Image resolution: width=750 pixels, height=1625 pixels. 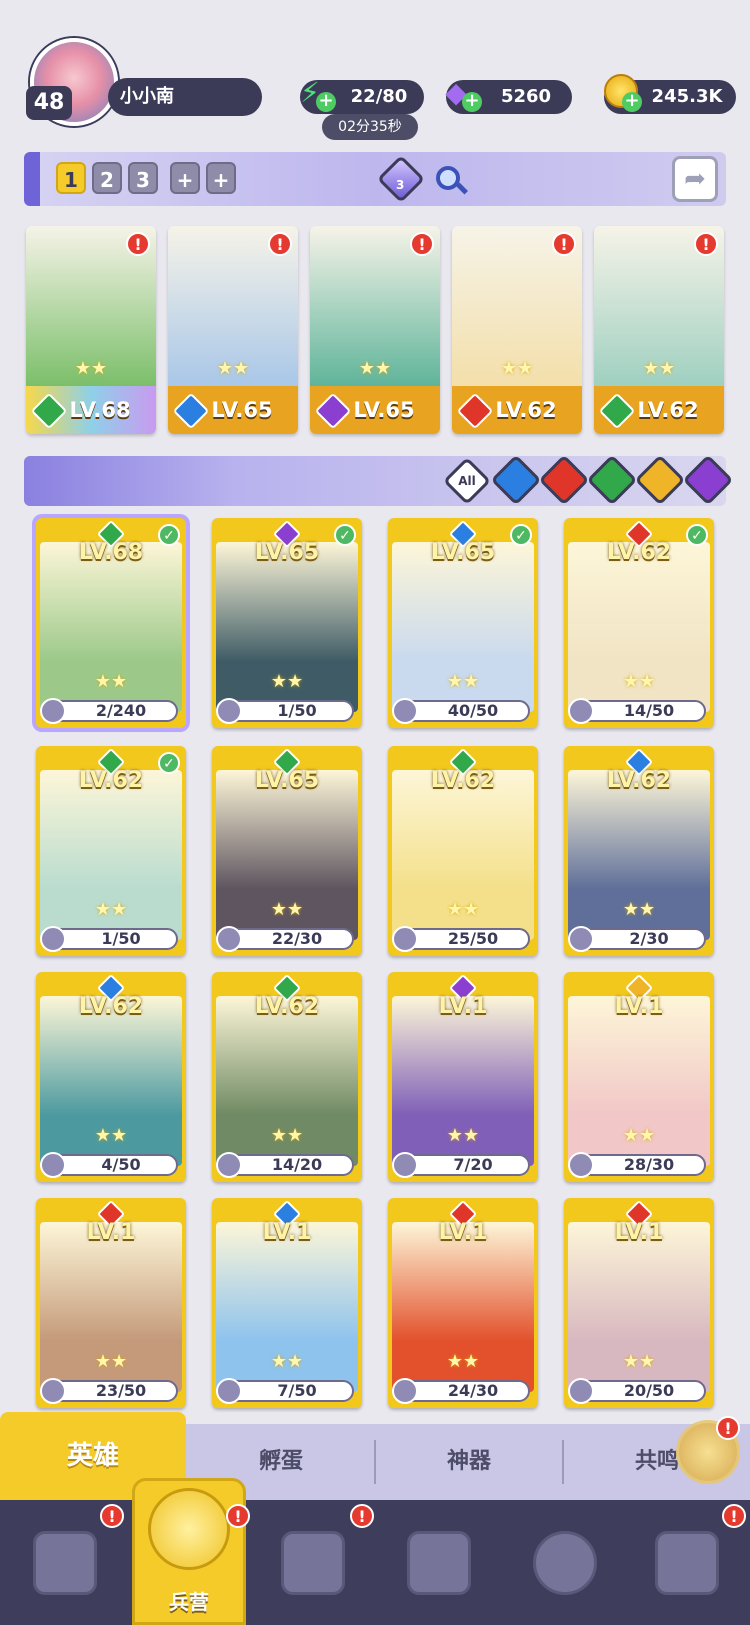 I want to click on lineup-hero-card: ★★ LV.68!, so click(x=91, y=330).